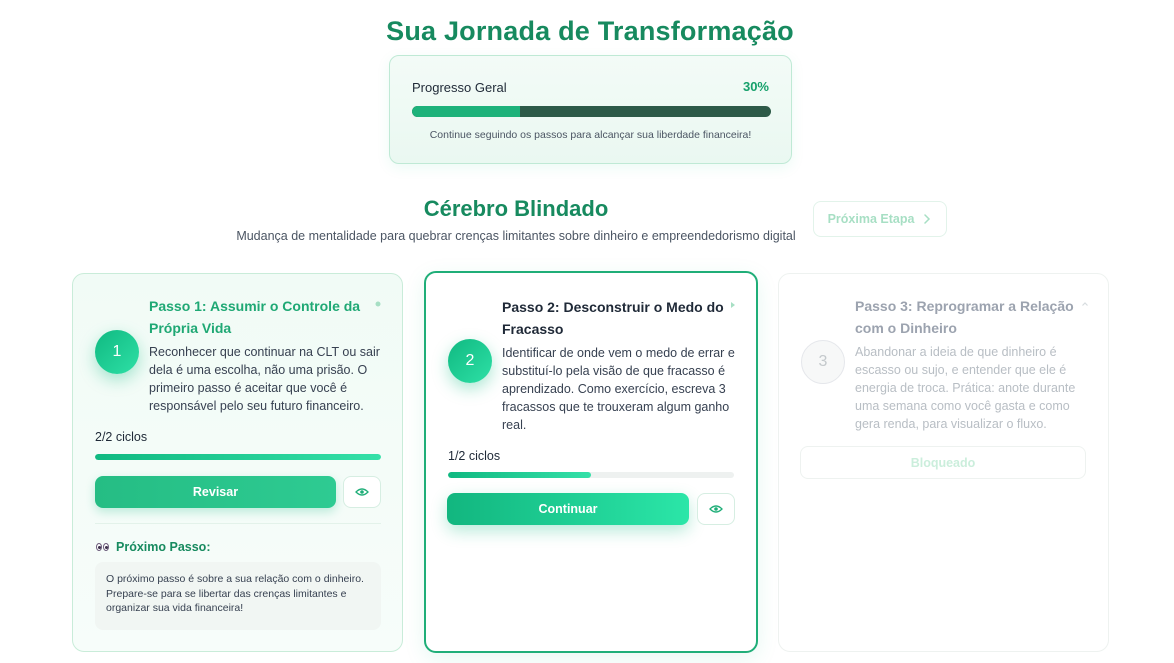 The height and width of the screenshot is (663, 1174). I want to click on step-2-title: Passo 2: Desconstruir o Medo do Fracasso, so click(613, 318).